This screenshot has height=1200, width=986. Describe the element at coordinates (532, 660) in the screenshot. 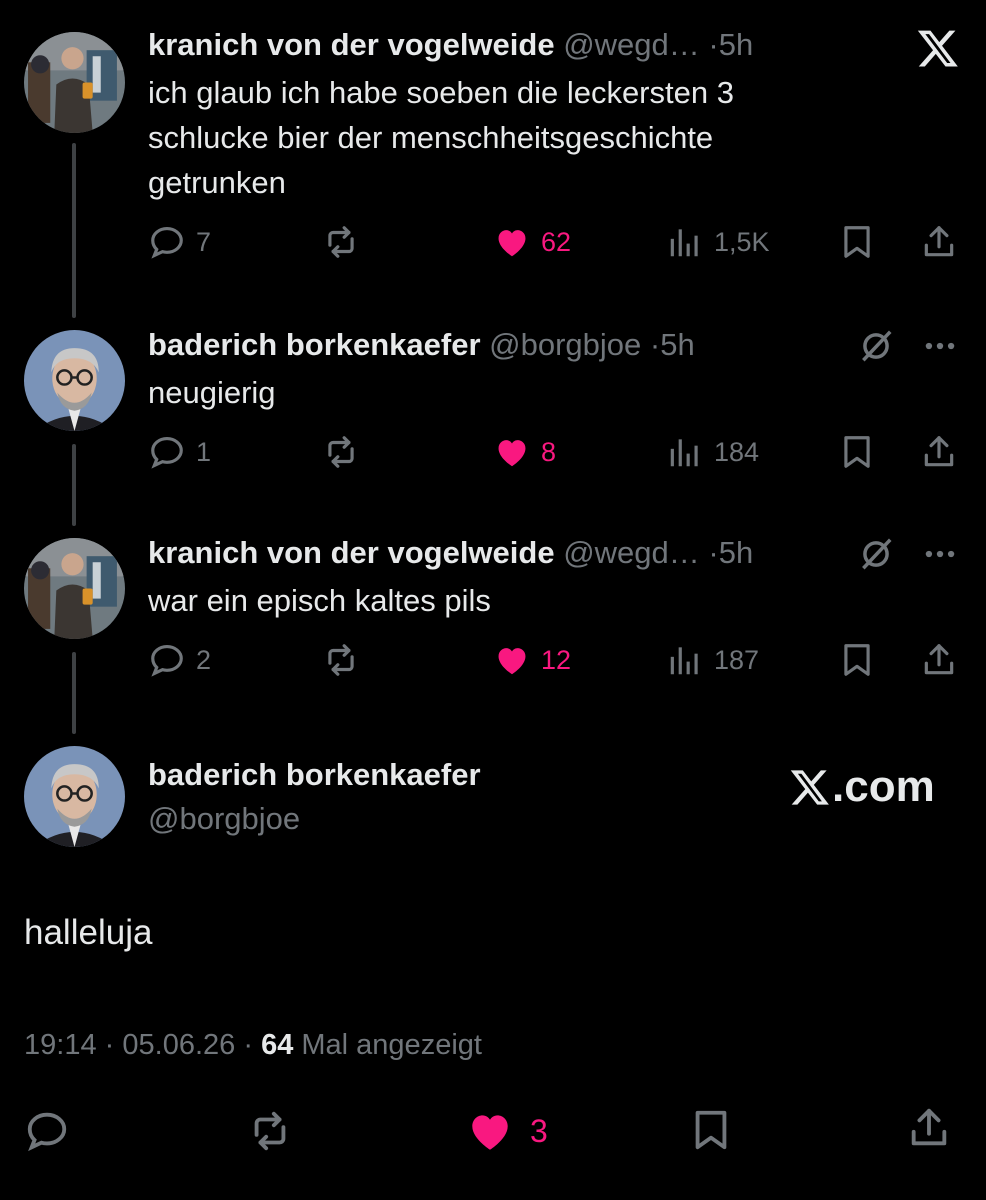

I see `like-button: 12` at that location.